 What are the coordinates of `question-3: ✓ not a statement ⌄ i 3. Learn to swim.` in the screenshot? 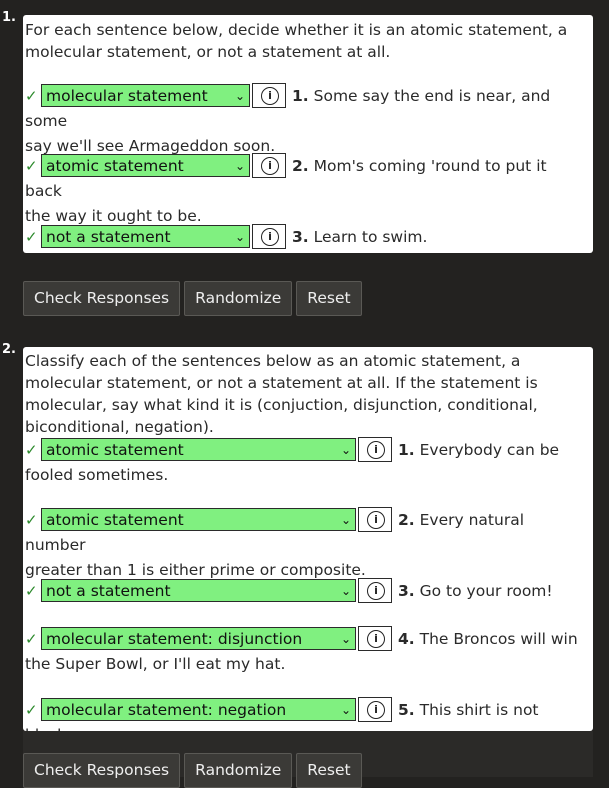 It's located at (305, 237).